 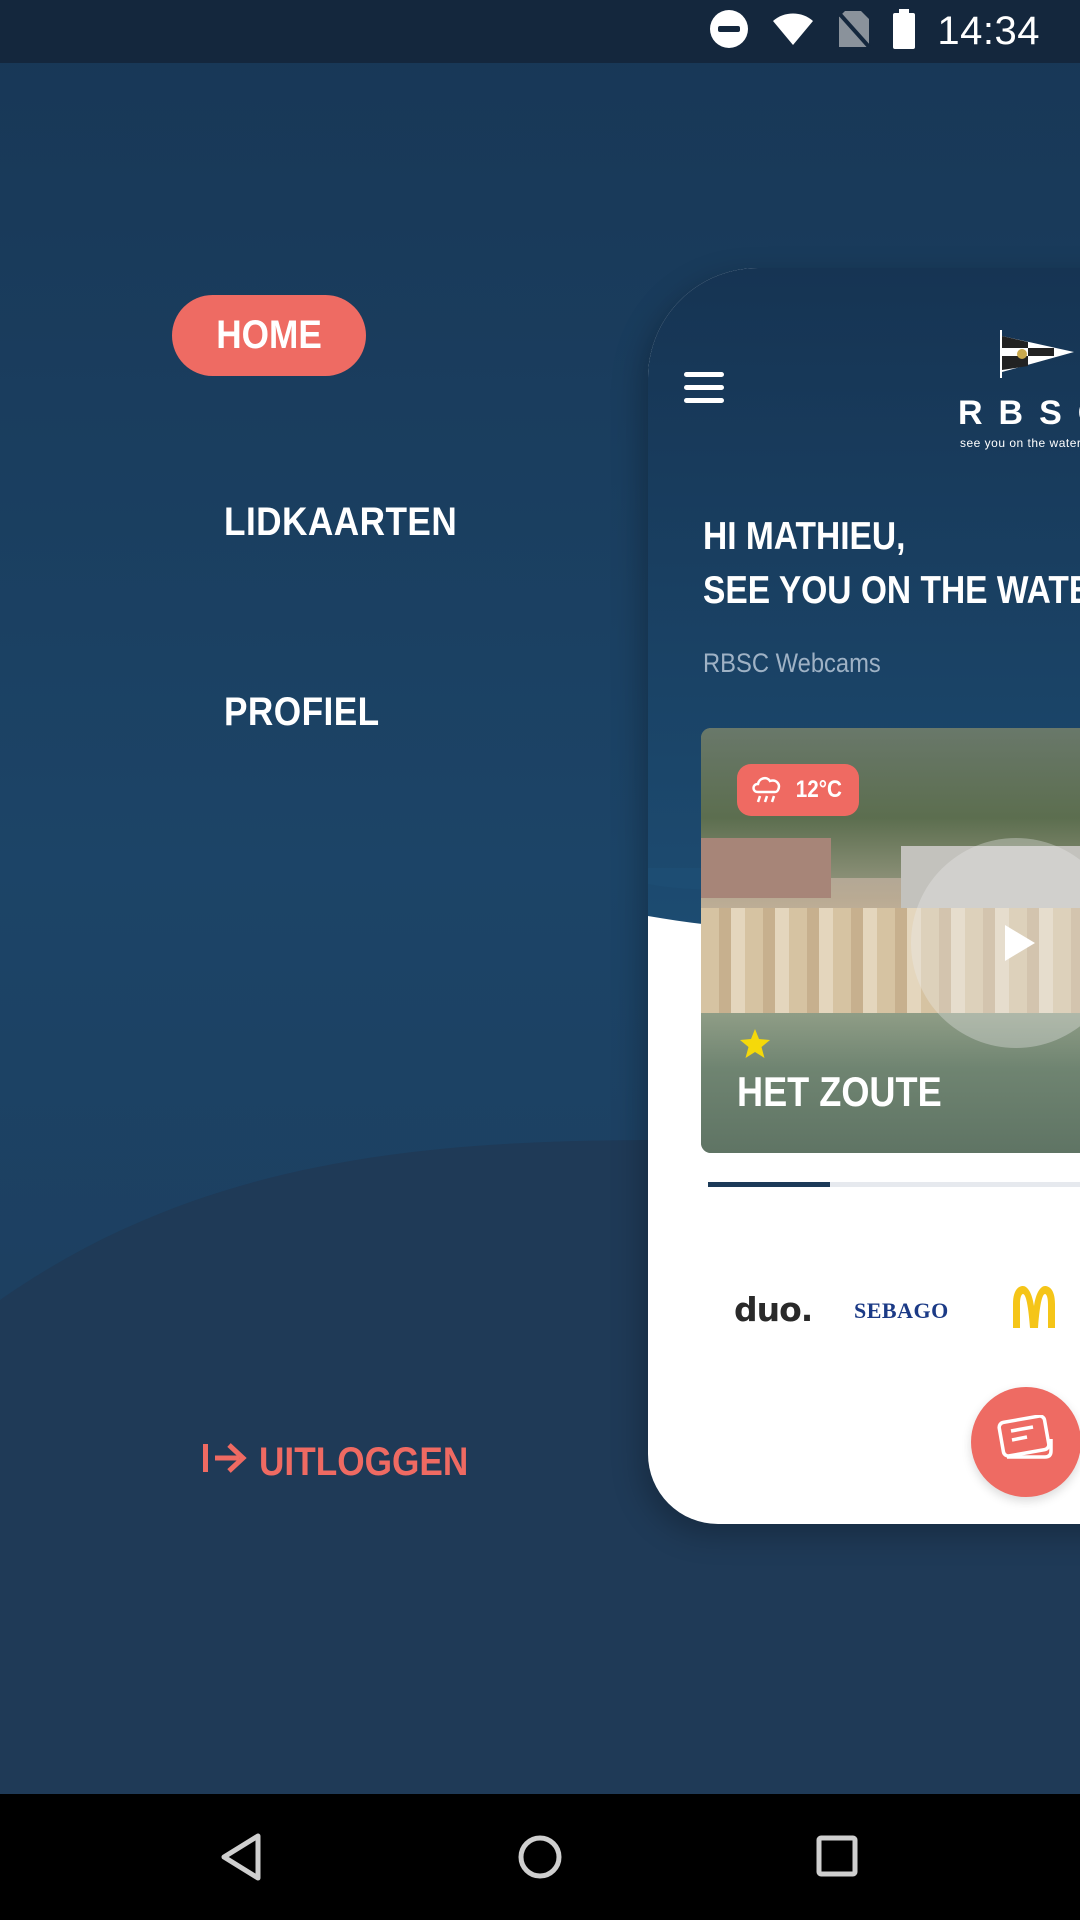 I want to click on favorite-star-icon, so click(x=755, y=1044).